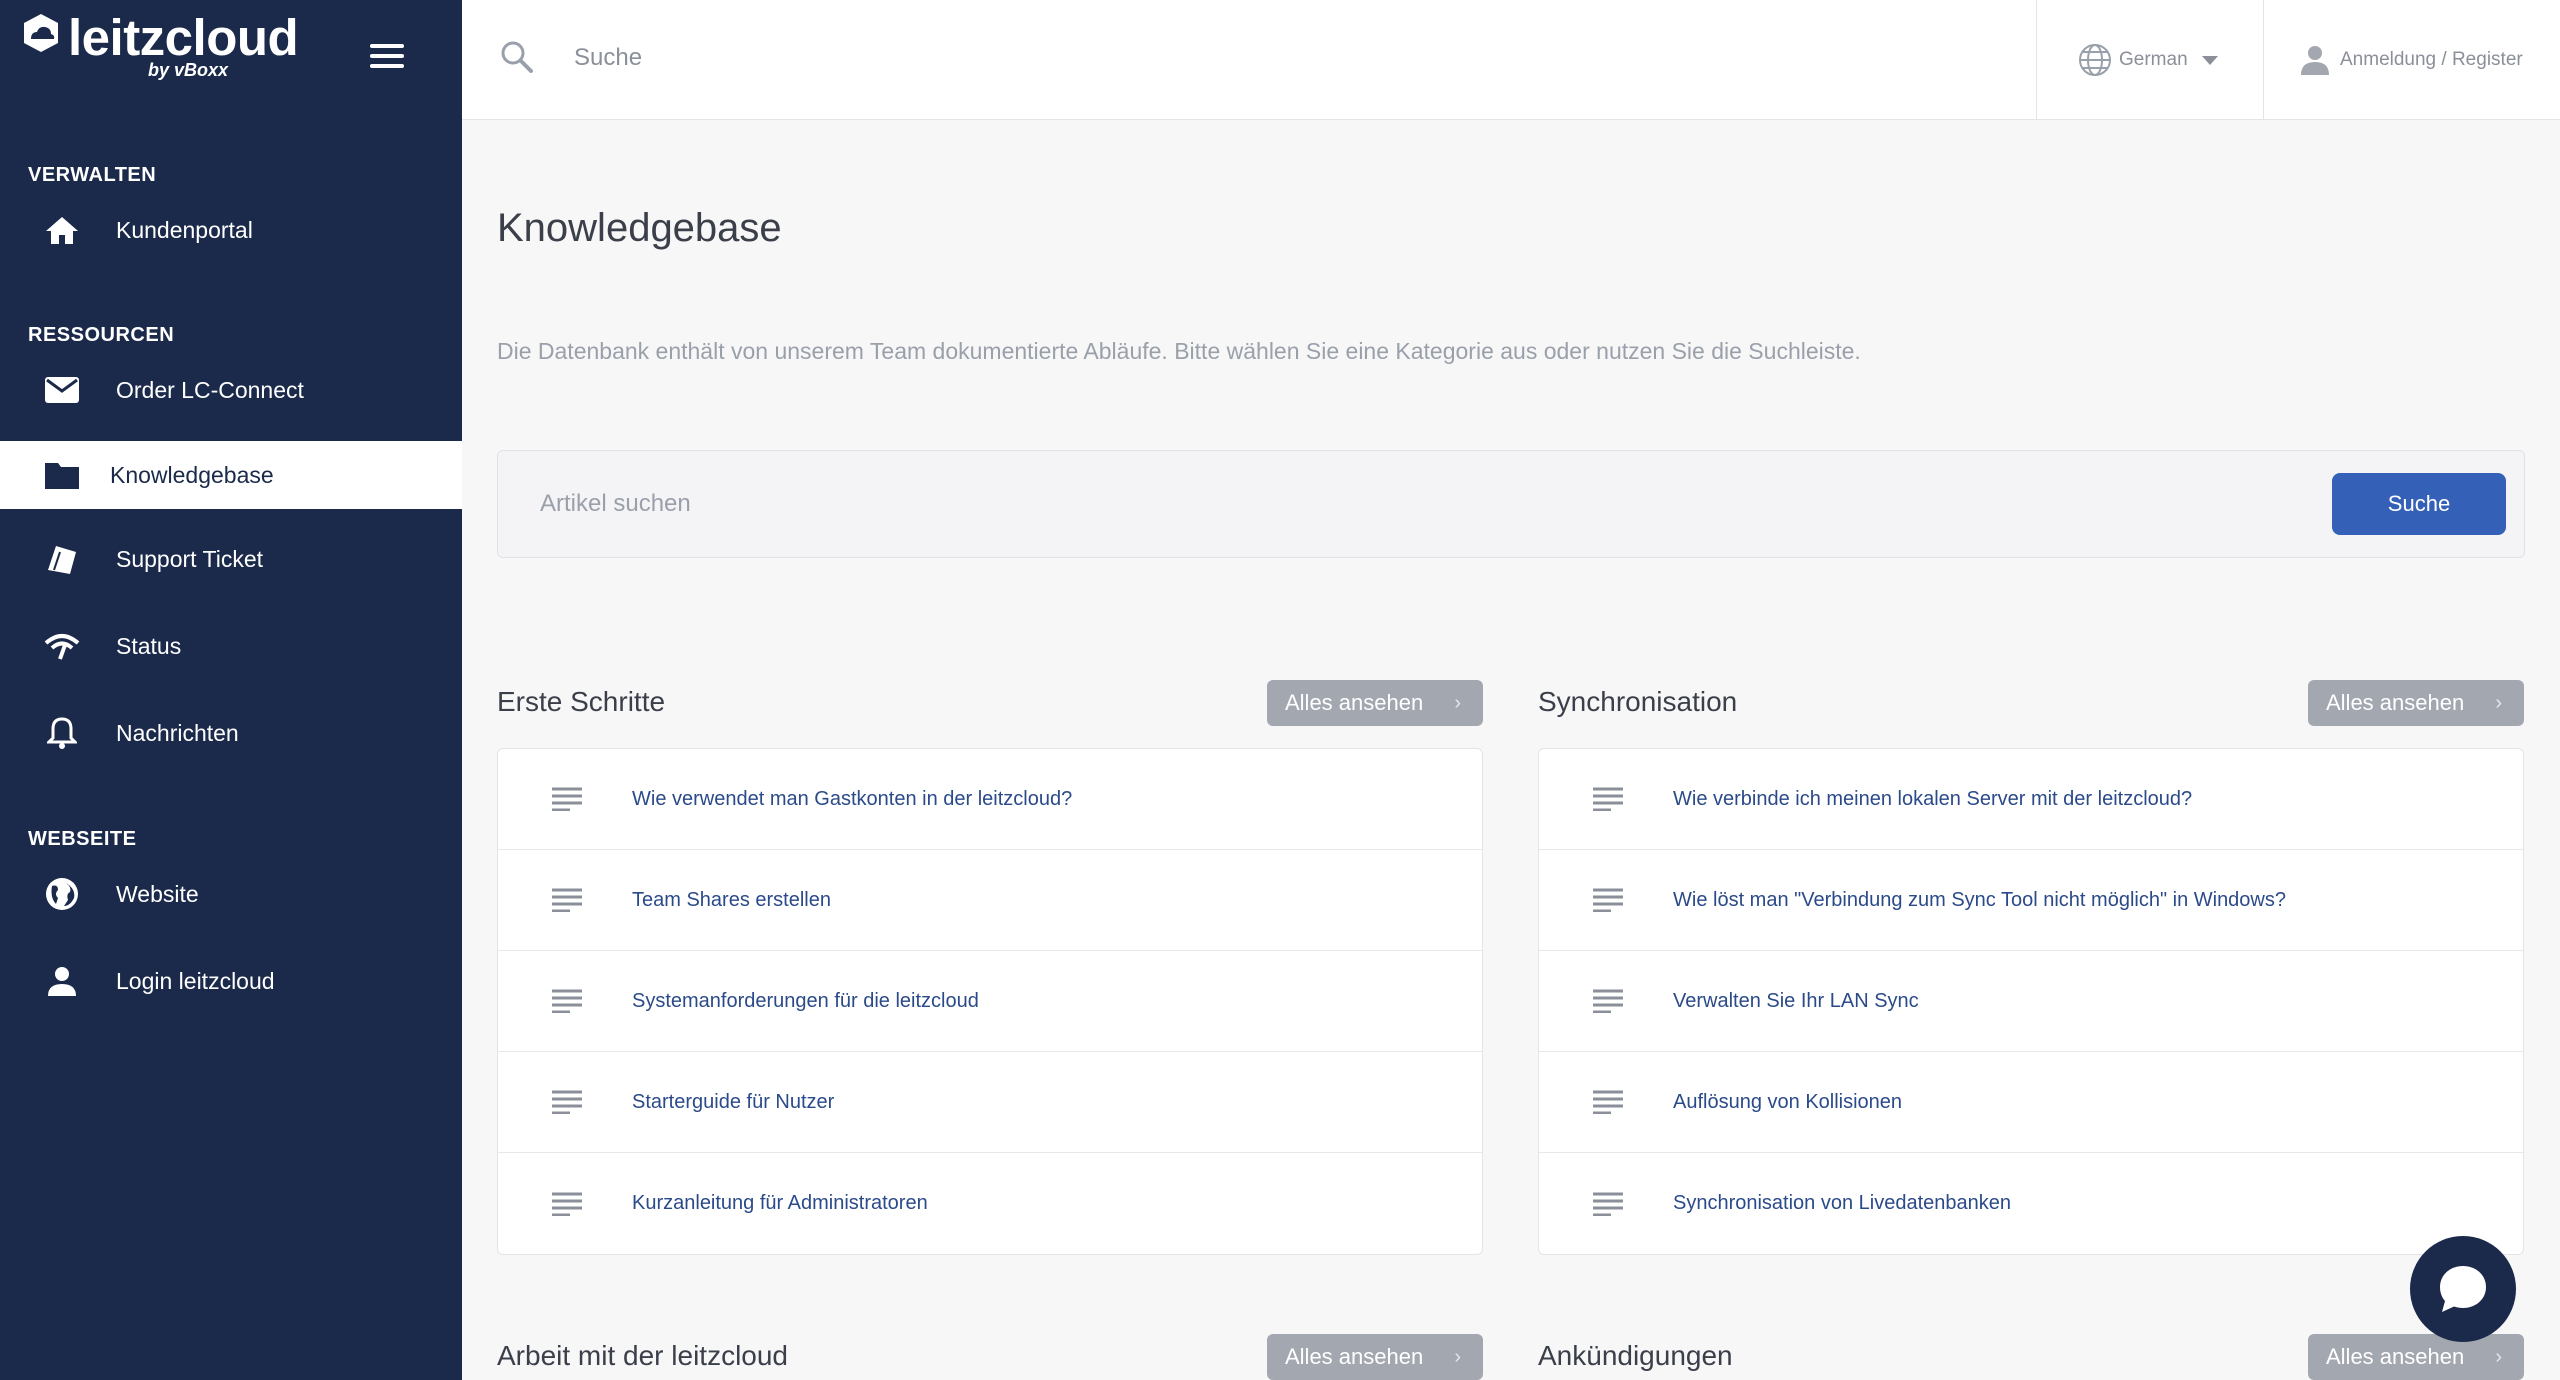  I want to click on search-button: Suche, so click(2419, 504).